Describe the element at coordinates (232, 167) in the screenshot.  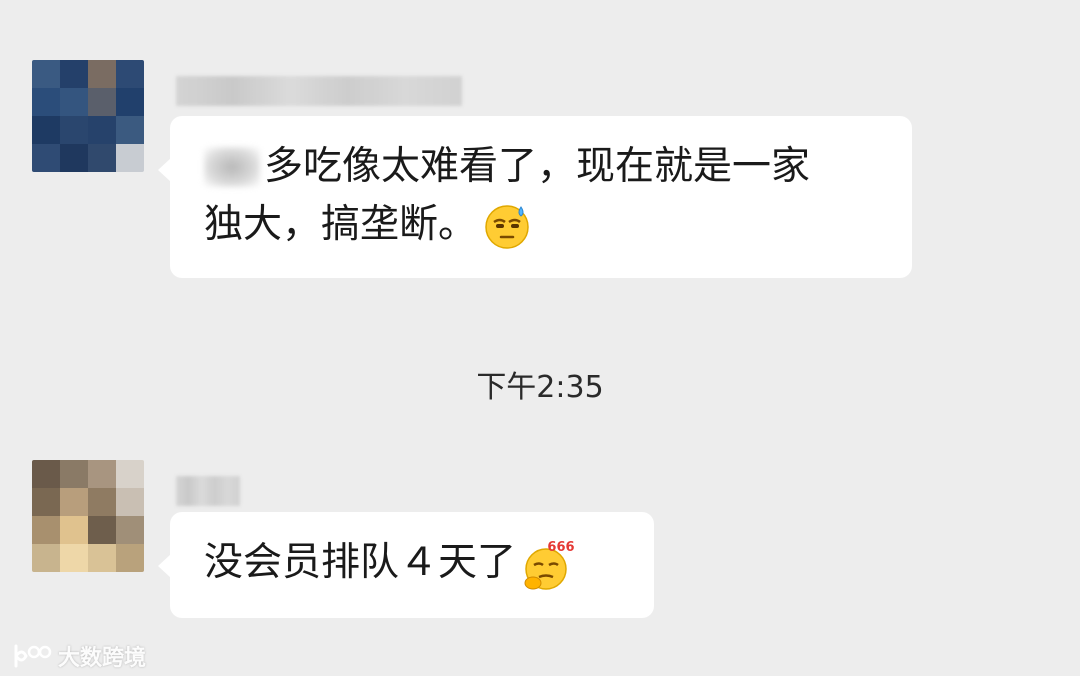
I see `obscured-text` at that location.